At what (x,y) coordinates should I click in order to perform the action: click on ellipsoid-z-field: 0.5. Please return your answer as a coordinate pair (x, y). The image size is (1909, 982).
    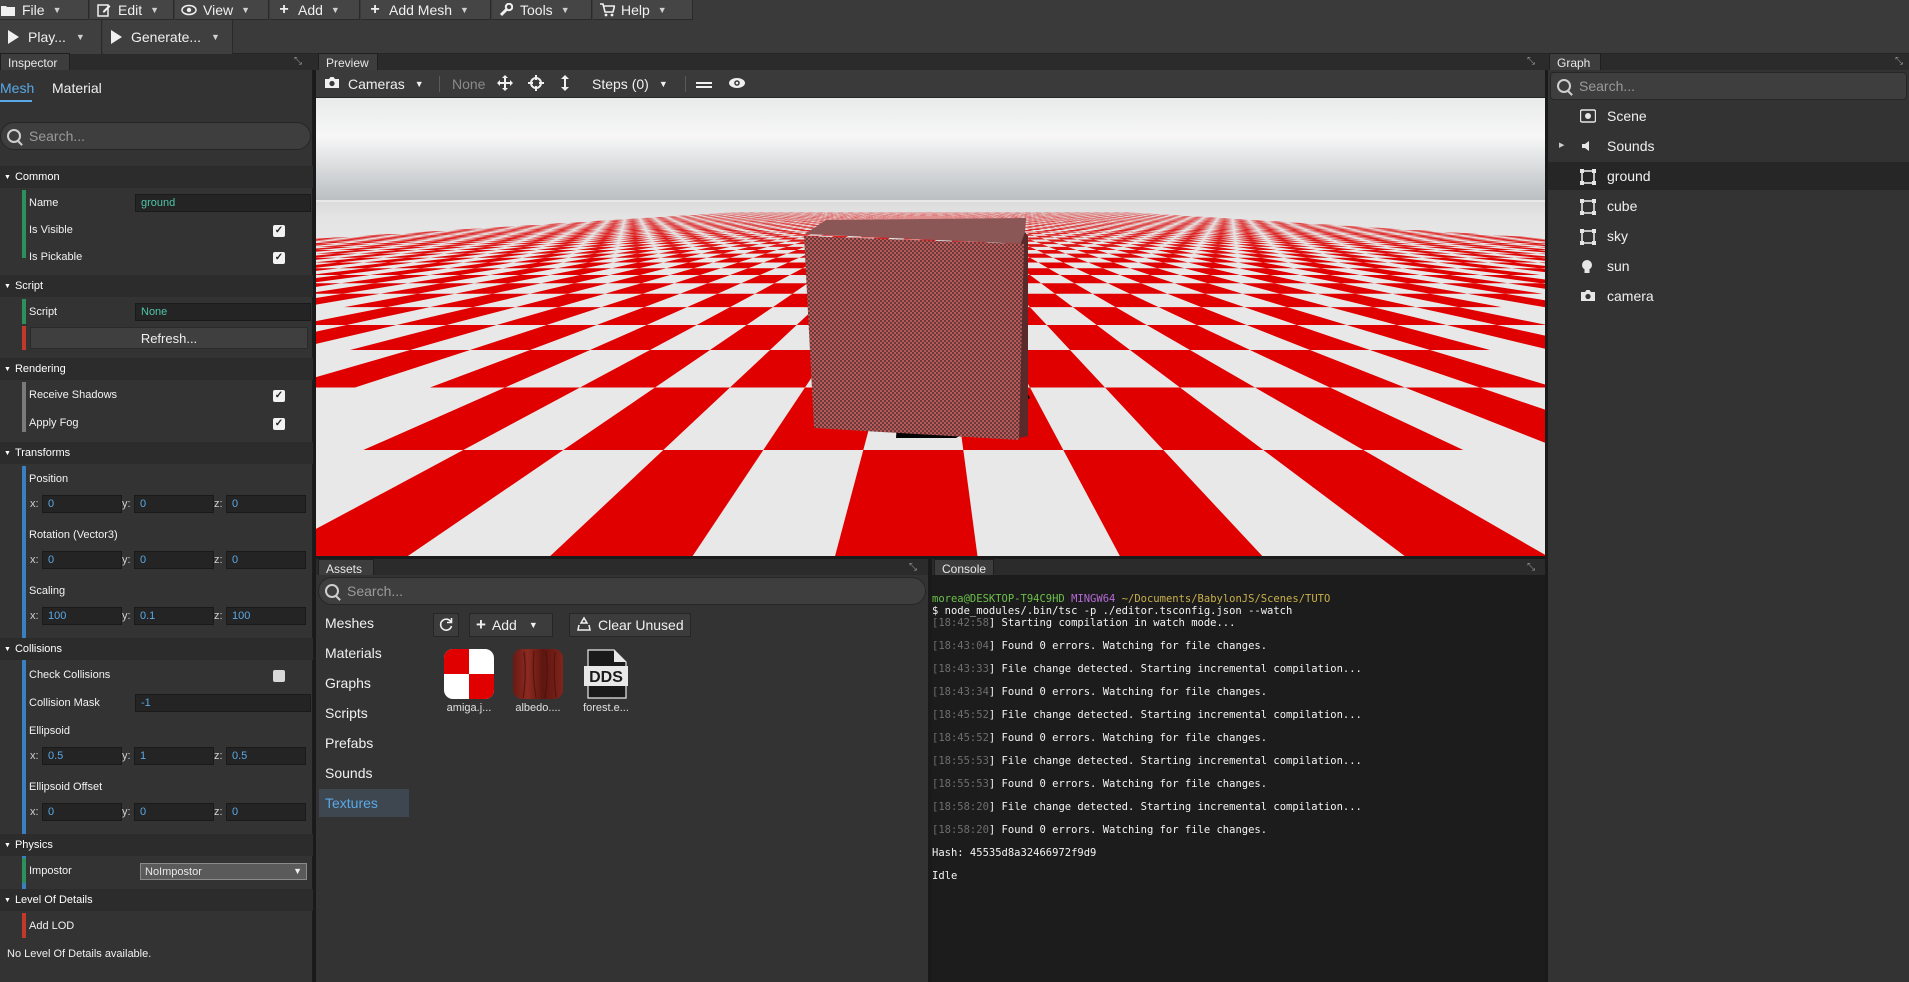
    Looking at the image, I should click on (266, 756).